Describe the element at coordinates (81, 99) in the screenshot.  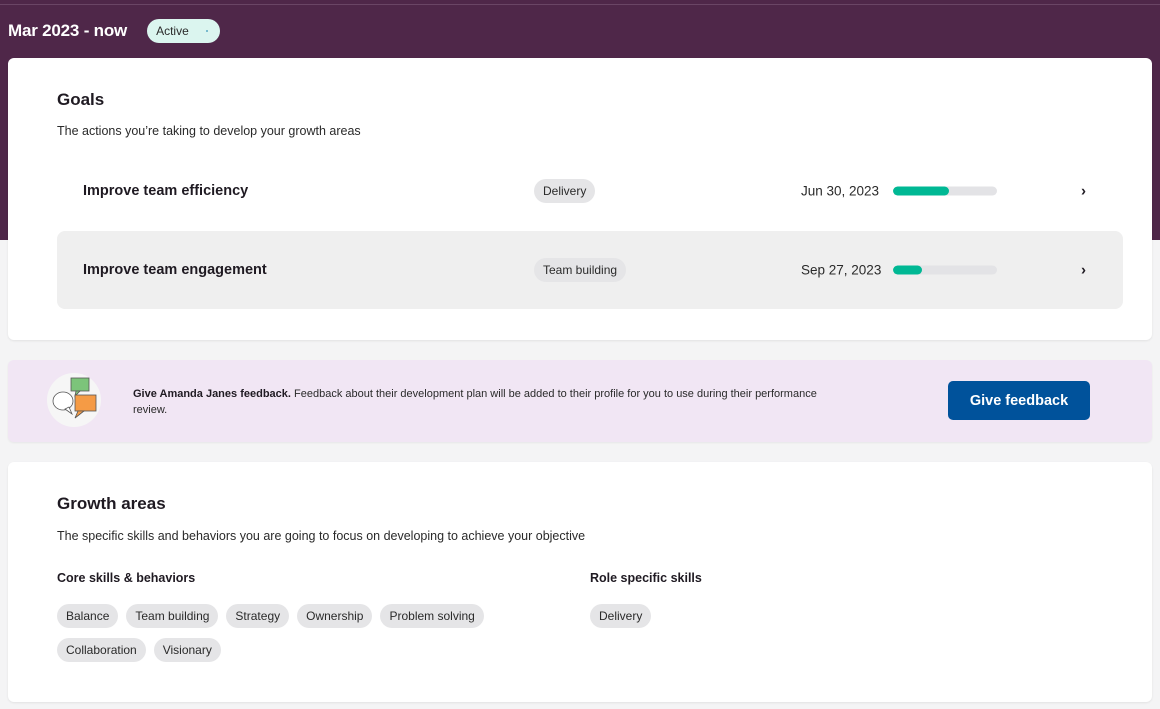
I see `goals-title: Goals` at that location.